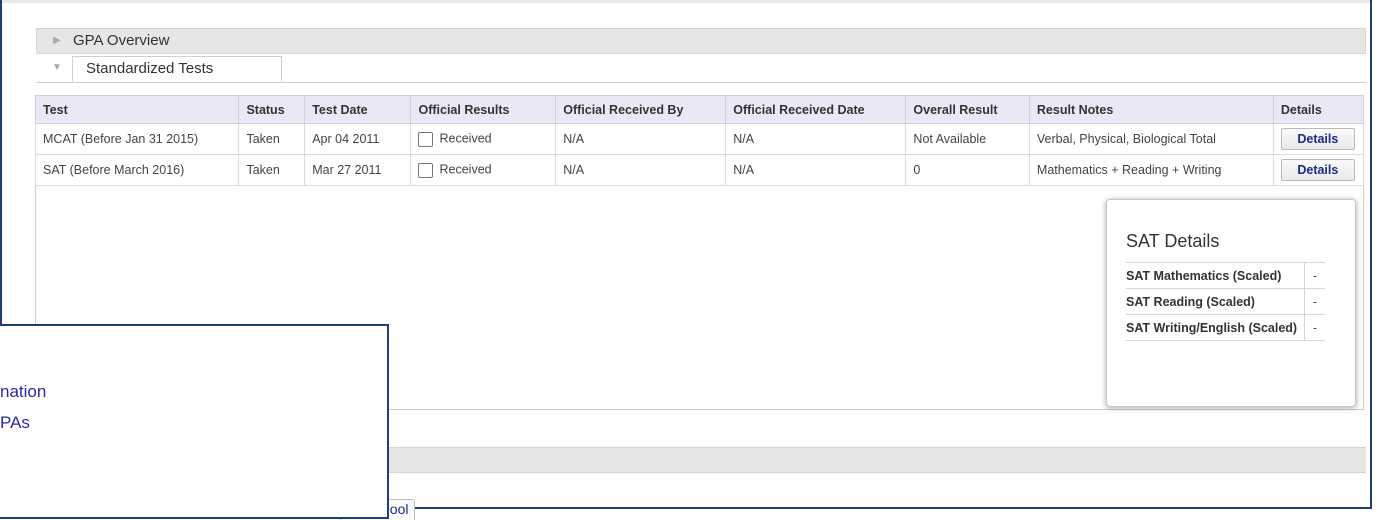 The width and height of the screenshot is (1377, 520). I want to click on cell-overall-result: 0, so click(967, 170).